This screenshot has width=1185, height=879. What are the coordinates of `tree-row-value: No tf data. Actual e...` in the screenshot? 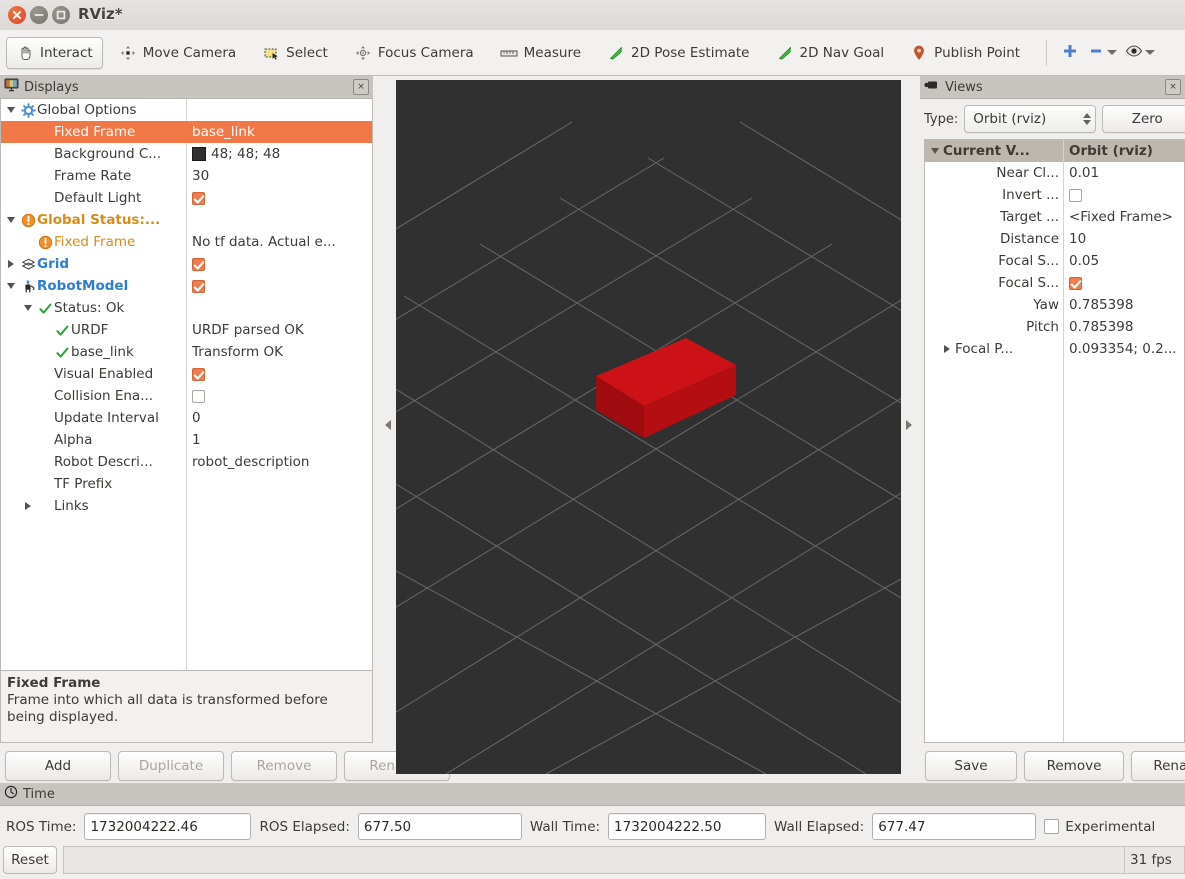 It's located at (279, 242).